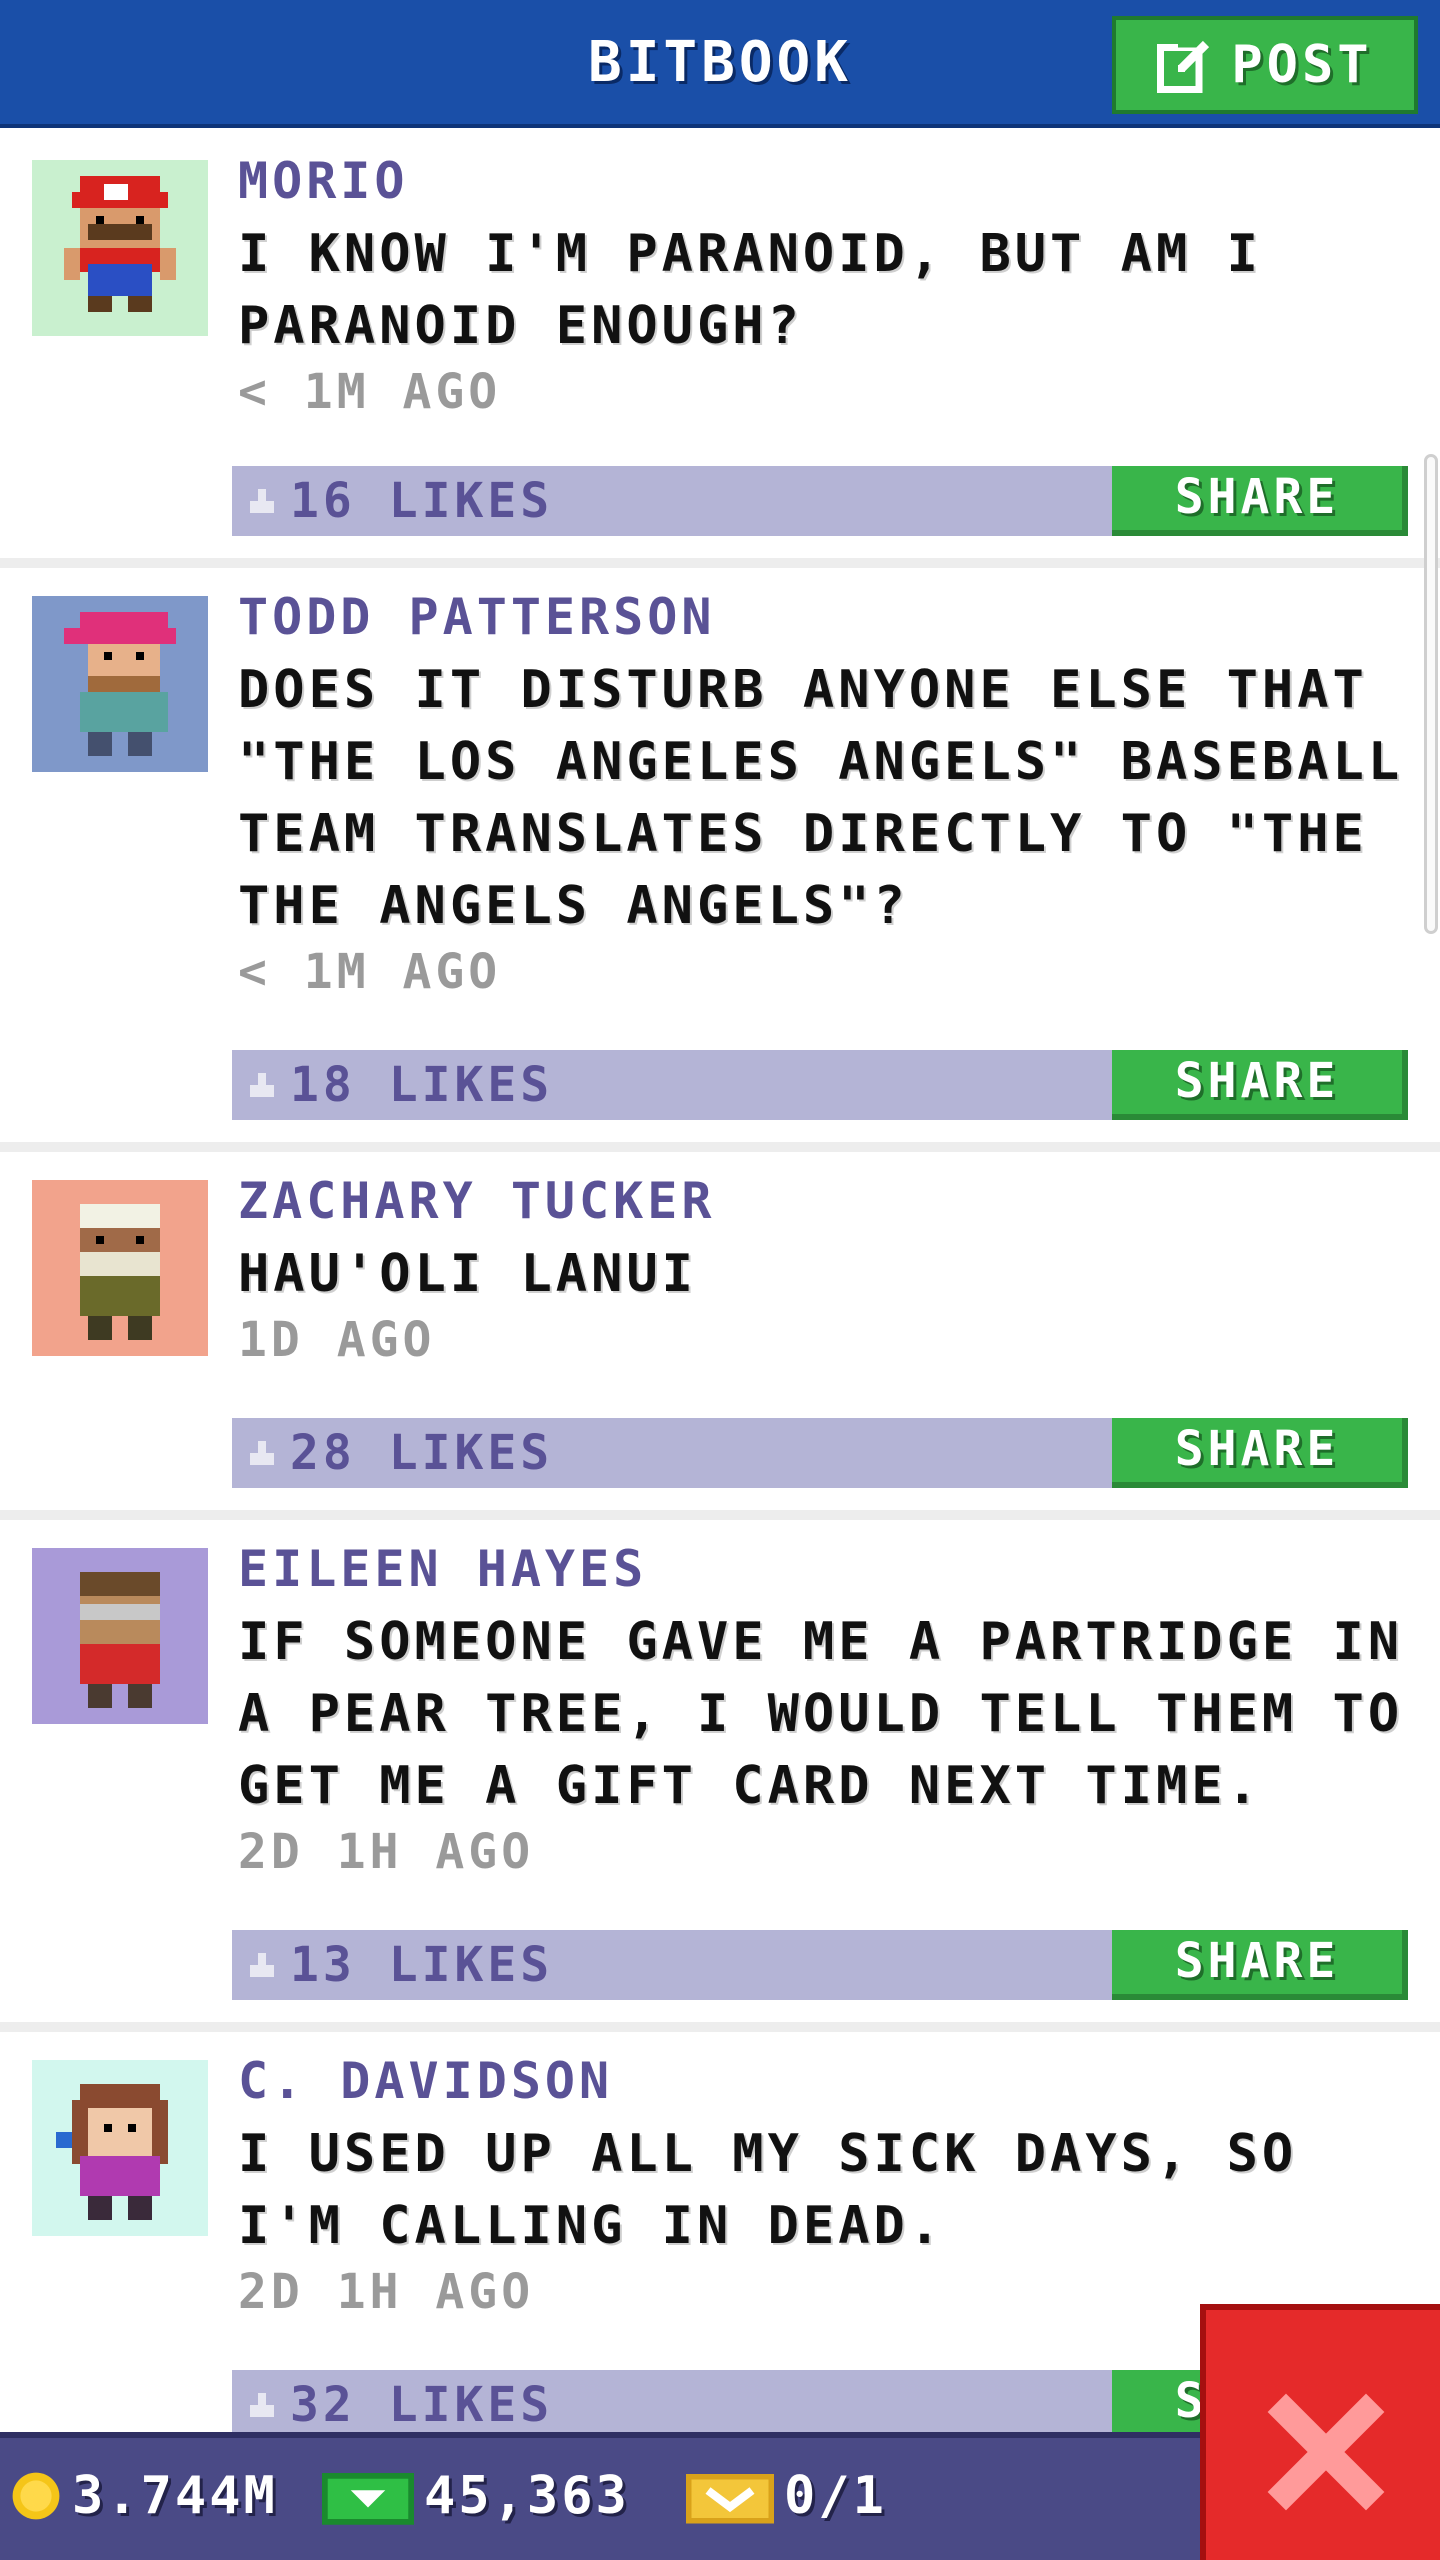 The height and width of the screenshot is (2560, 1440). Describe the element at coordinates (337, 1340) in the screenshot. I see `post-time: 1D AGO` at that location.